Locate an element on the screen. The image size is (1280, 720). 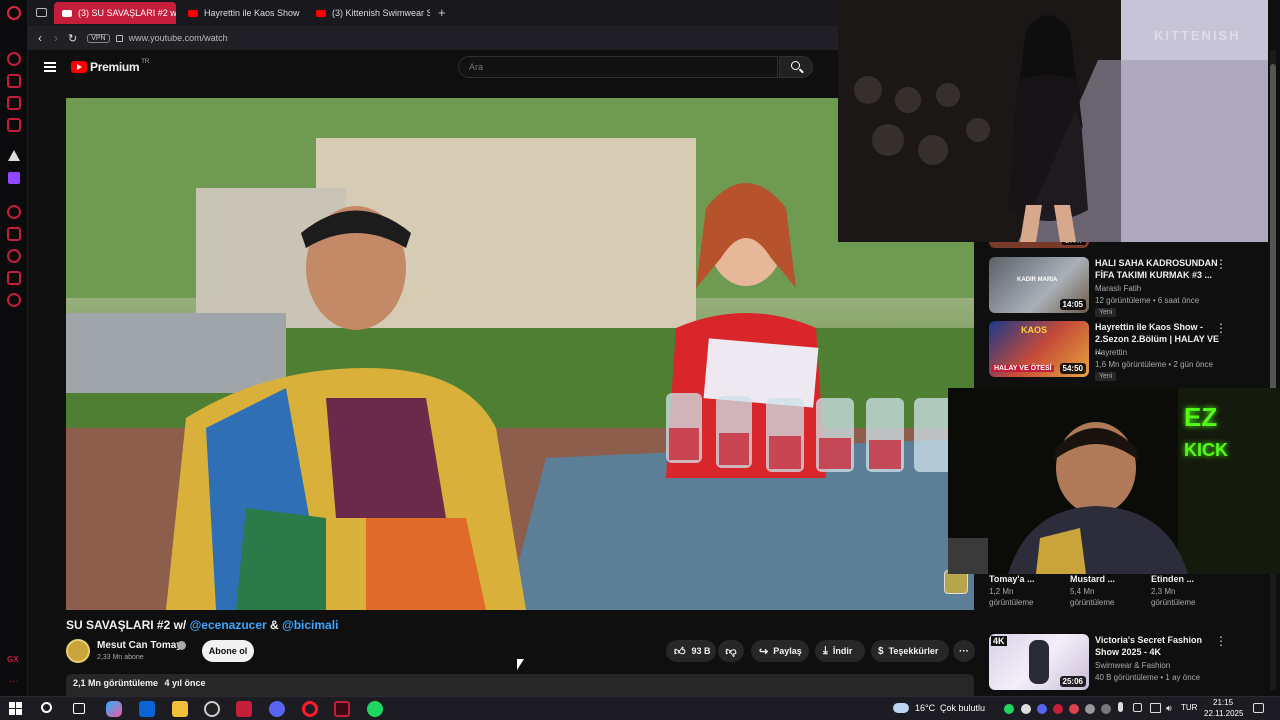
menu-icon is located at coordinates (50, 67).